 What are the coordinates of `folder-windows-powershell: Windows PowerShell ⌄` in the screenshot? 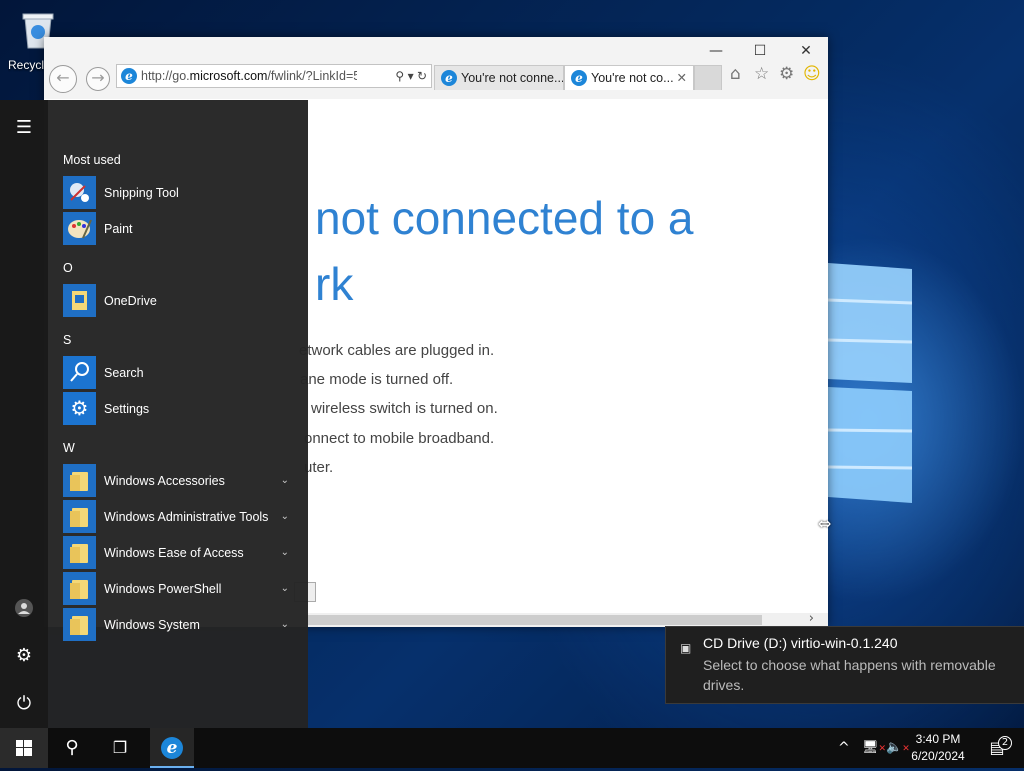 It's located at (180, 589).